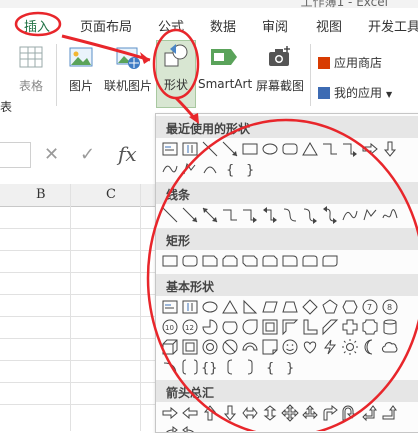 The height and width of the screenshot is (433, 418). What do you see at coordinates (170, 367) in the screenshot?
I see `arc-shape` at bounding box center [170, 367].